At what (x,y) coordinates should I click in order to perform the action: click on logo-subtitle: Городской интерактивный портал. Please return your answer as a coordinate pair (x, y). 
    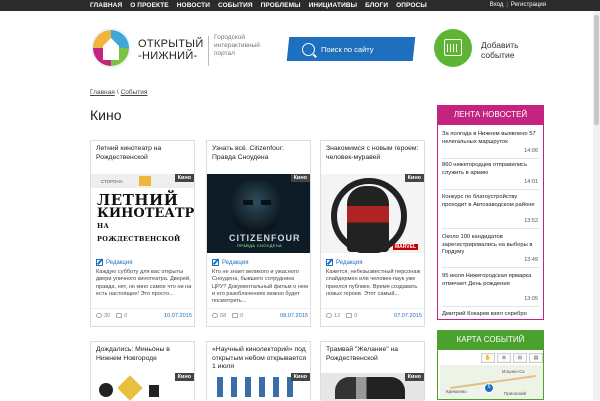
    Looking at the image, I should click on (237, 46).